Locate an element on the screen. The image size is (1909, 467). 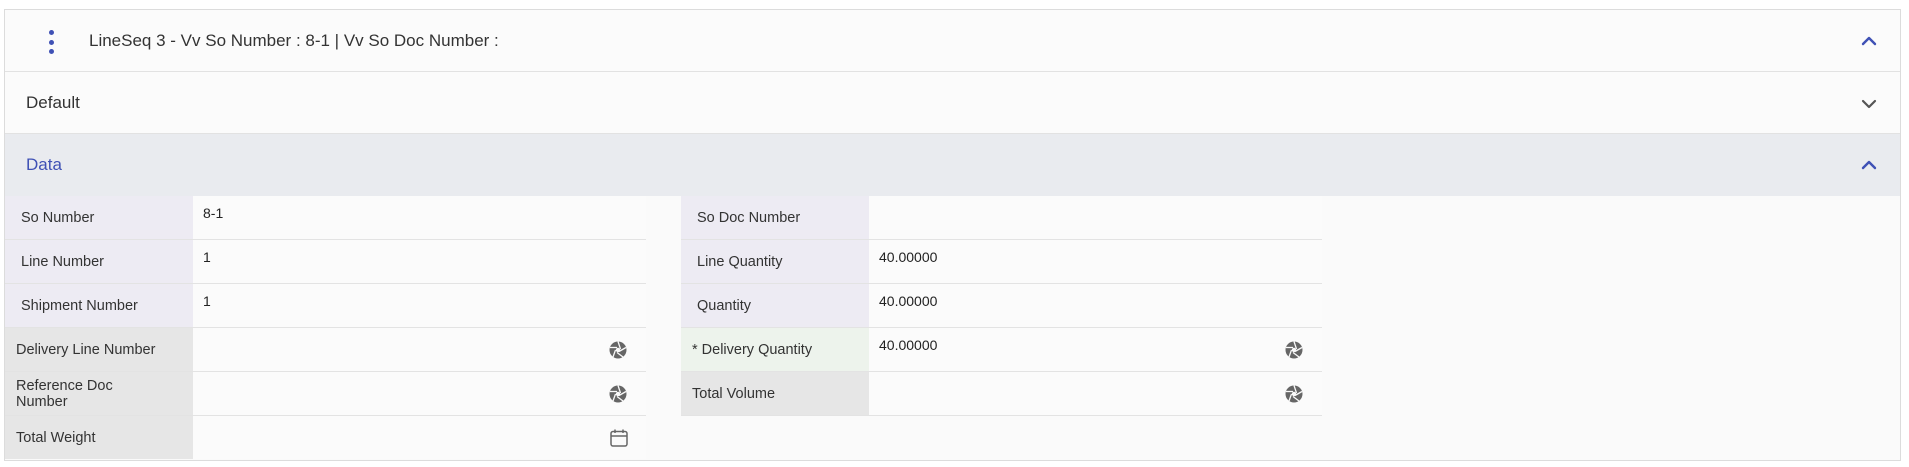
field-row-shipment-number: Shipment Number 1 is located at coordinates (325, 306).